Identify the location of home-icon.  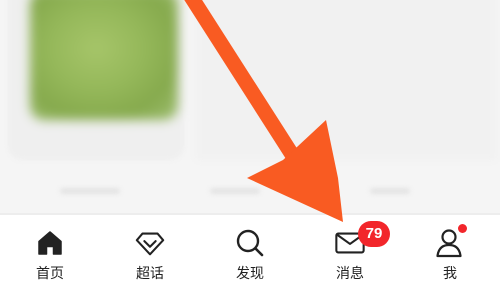
(50, 243).